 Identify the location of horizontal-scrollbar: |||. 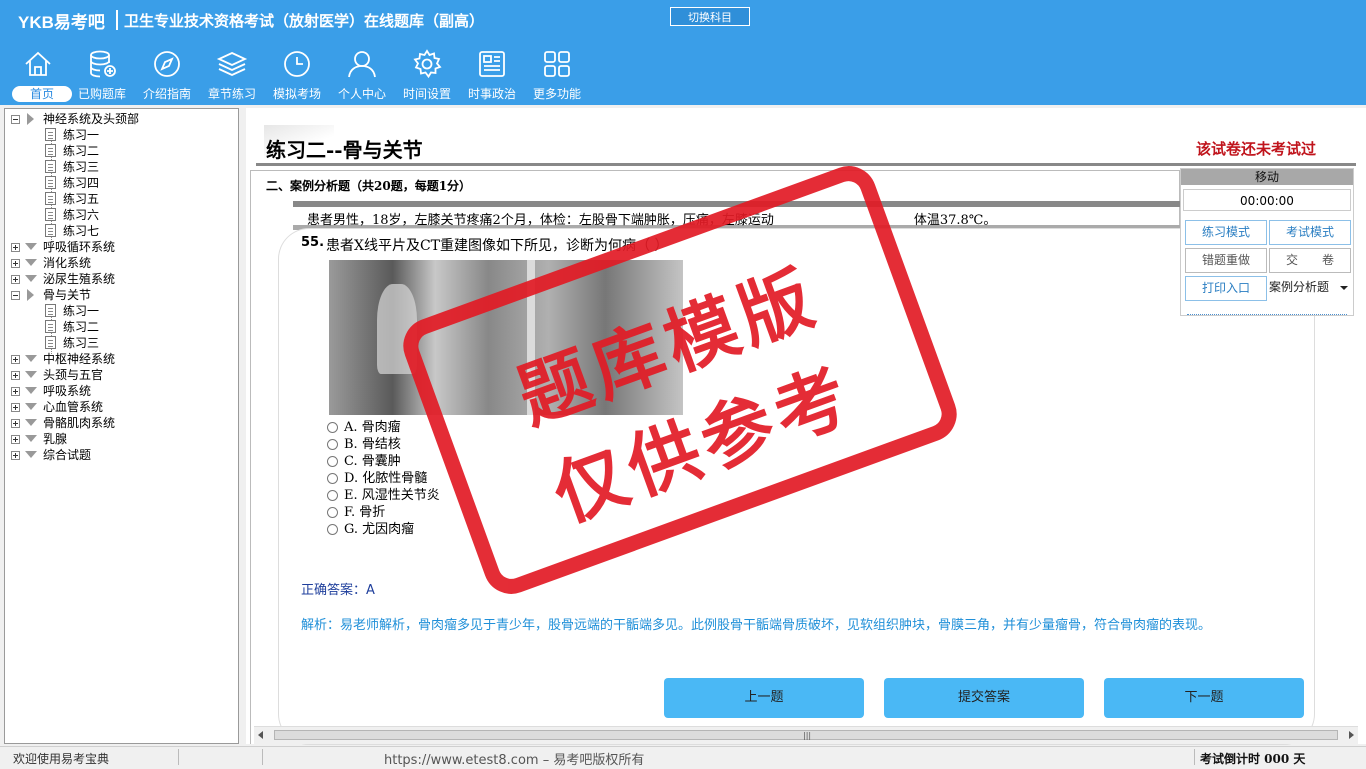
(806, 735).